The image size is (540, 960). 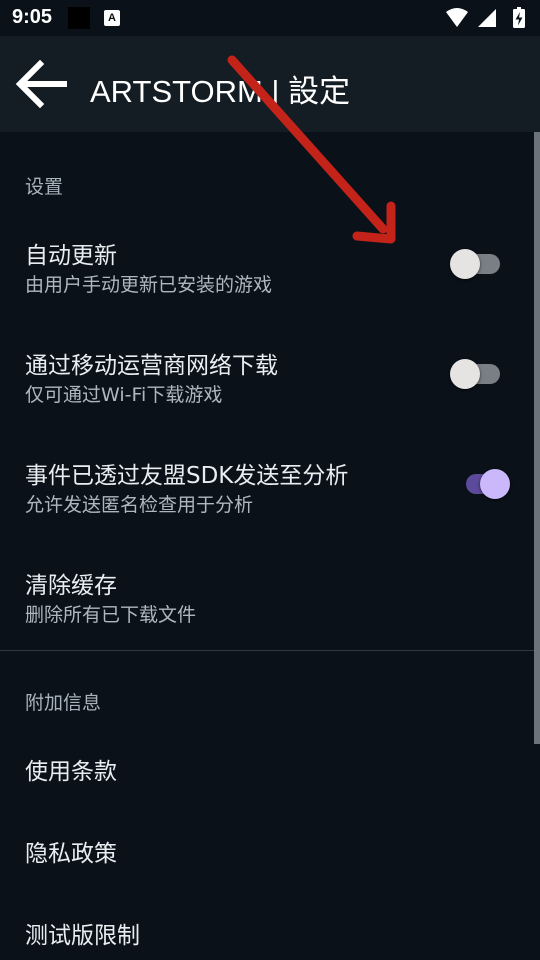 I want to click on scrollbar, so click(x=537, y=438).